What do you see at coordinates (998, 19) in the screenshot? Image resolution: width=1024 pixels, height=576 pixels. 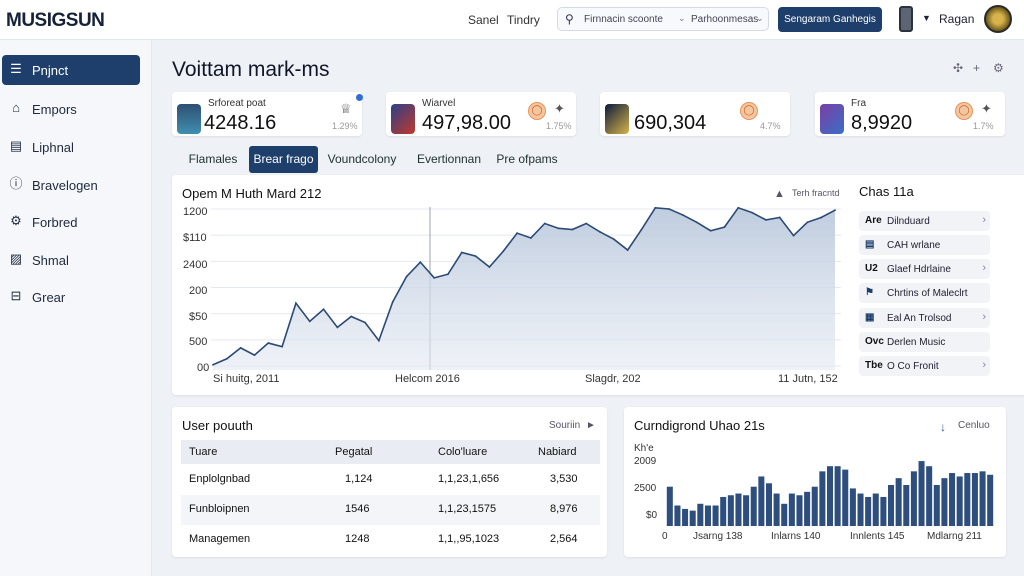 I see `avatar` at bounding box center [998, 19].